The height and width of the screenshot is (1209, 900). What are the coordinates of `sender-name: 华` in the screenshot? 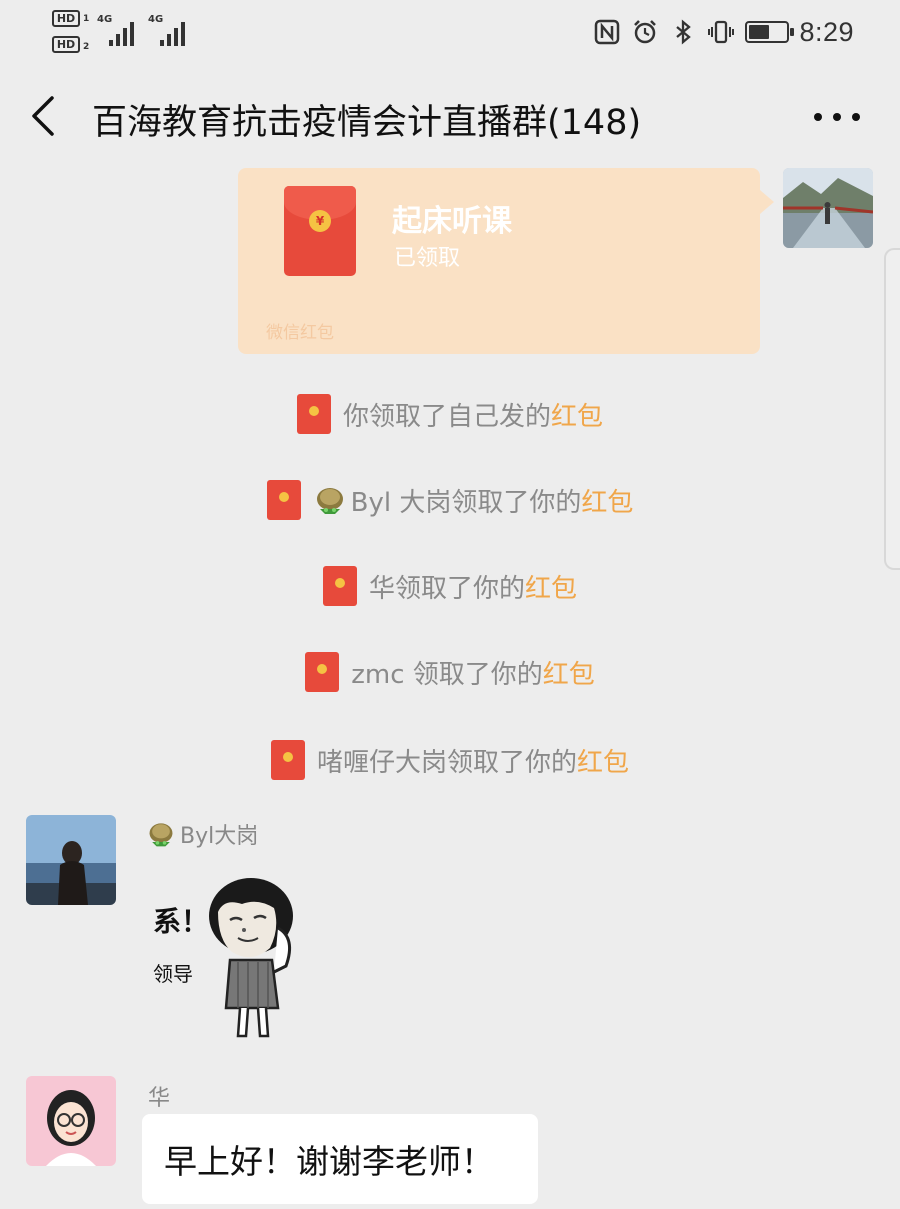 It's located at (159, 1096).